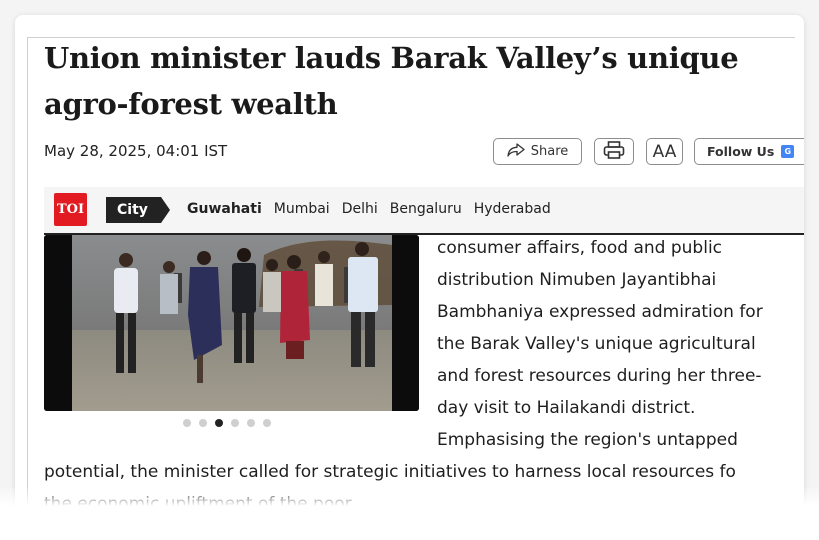 Image resolution: width=819 pixels, height=540 pixels. What do you see at coordinates (566, 408) in the screenshot?
I see `body-line: day visit to Hailakandi district.` at bounding box center [566, 408].